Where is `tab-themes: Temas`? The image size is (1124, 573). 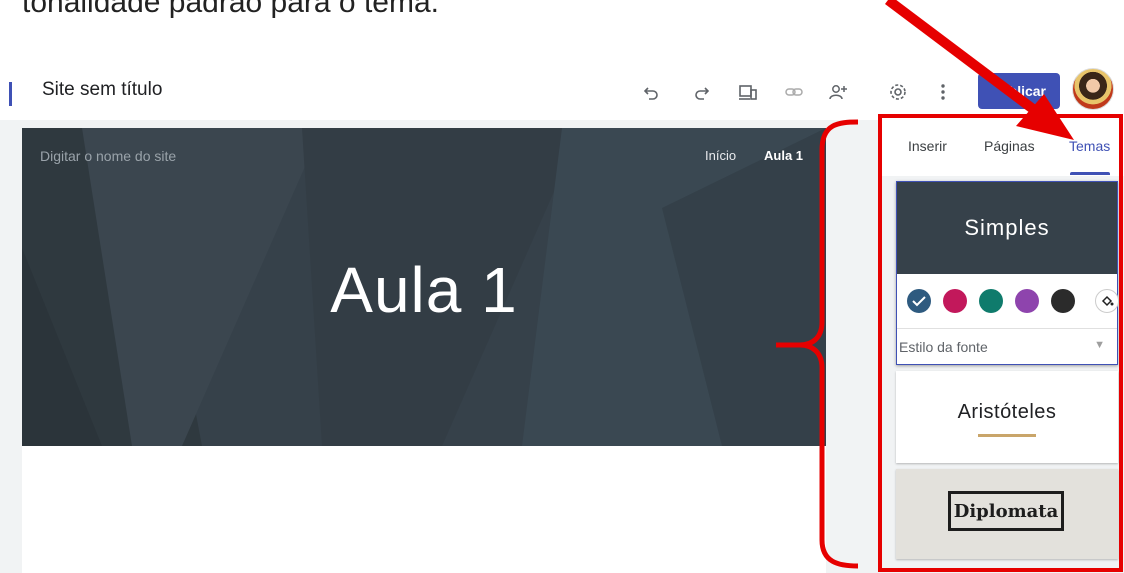 tab-themes: Temas is located at coordinates (1089, 146).